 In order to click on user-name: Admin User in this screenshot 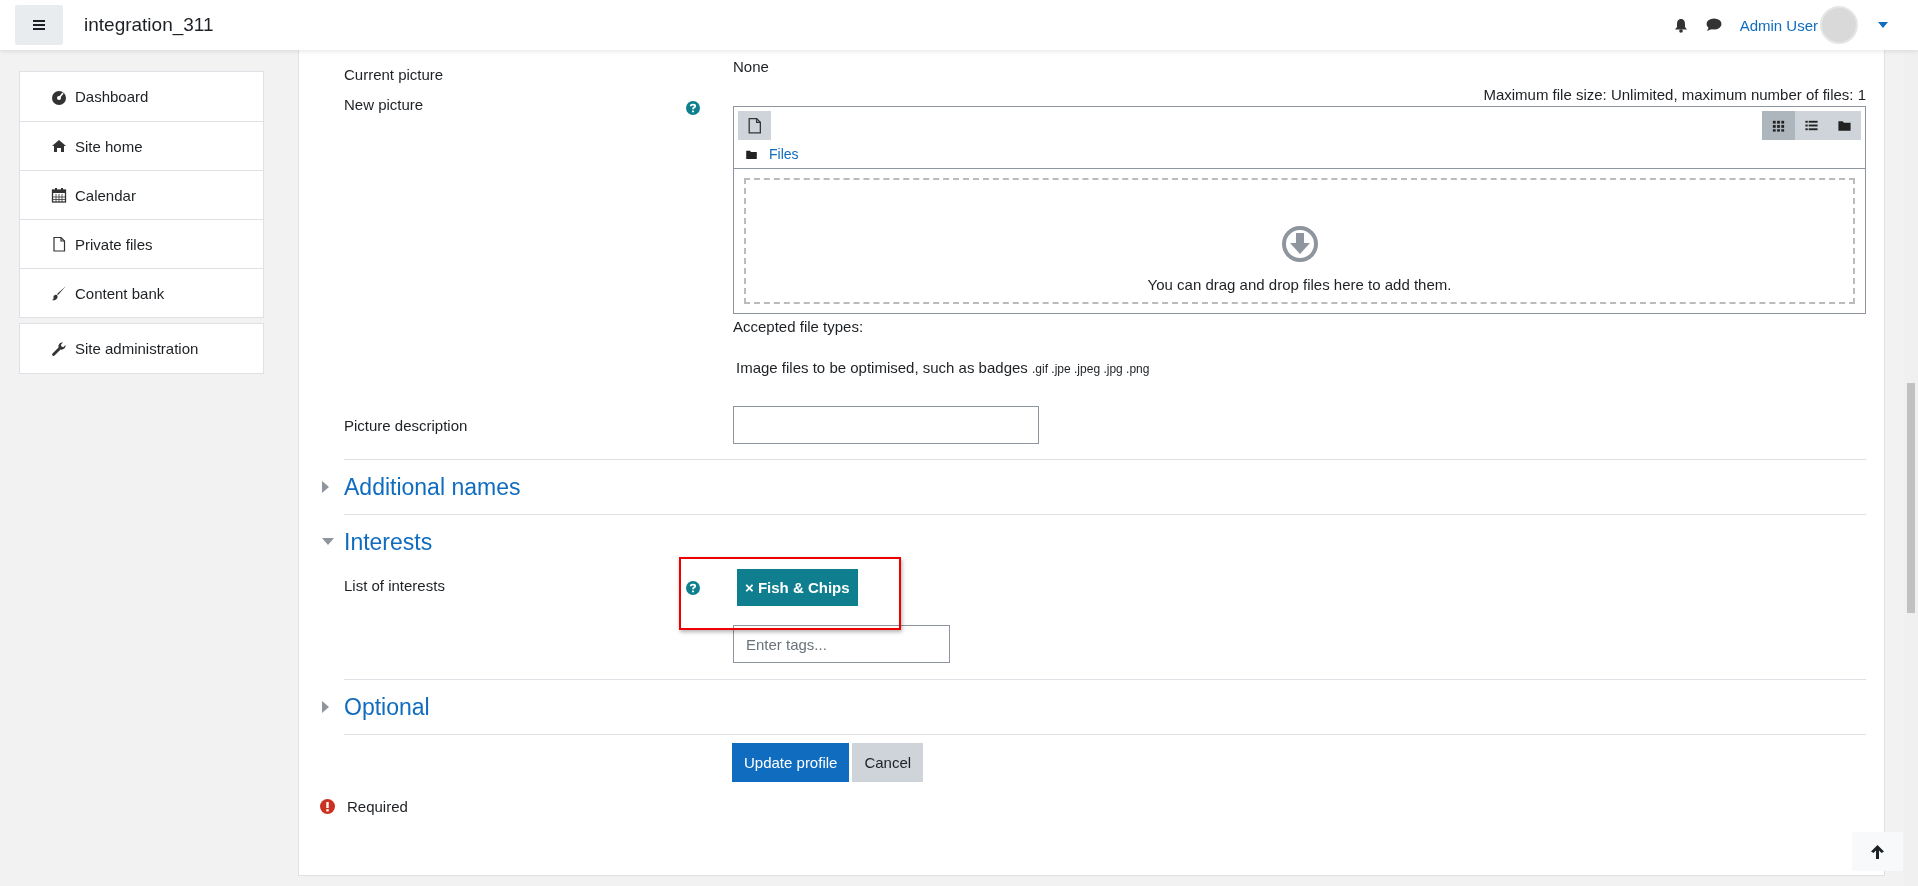, I will do `click(1778, 25)`.